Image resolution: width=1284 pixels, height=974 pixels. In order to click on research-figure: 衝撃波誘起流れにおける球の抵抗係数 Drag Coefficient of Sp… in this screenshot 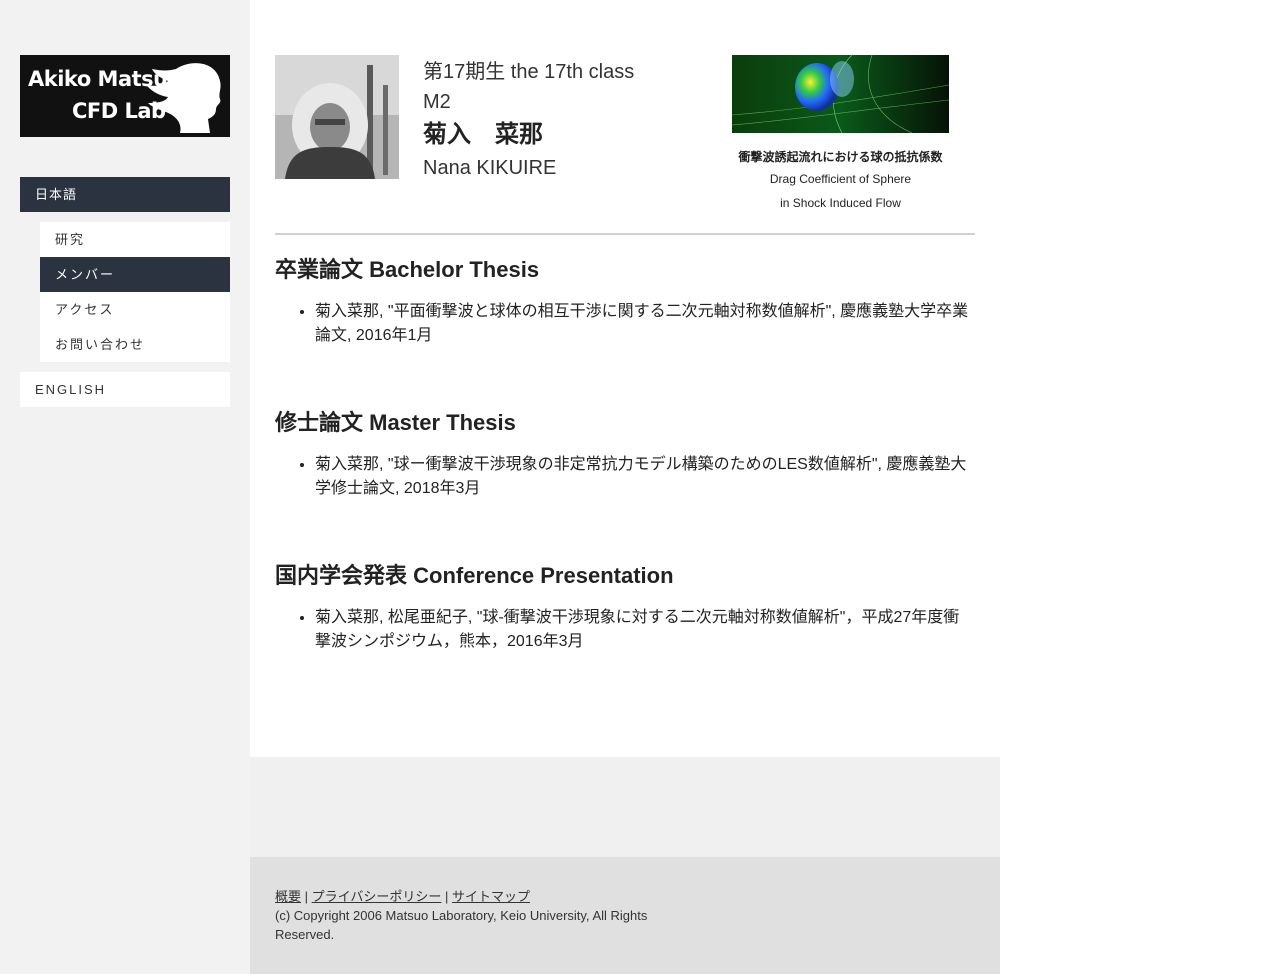, I will do `click(840, 135)`.